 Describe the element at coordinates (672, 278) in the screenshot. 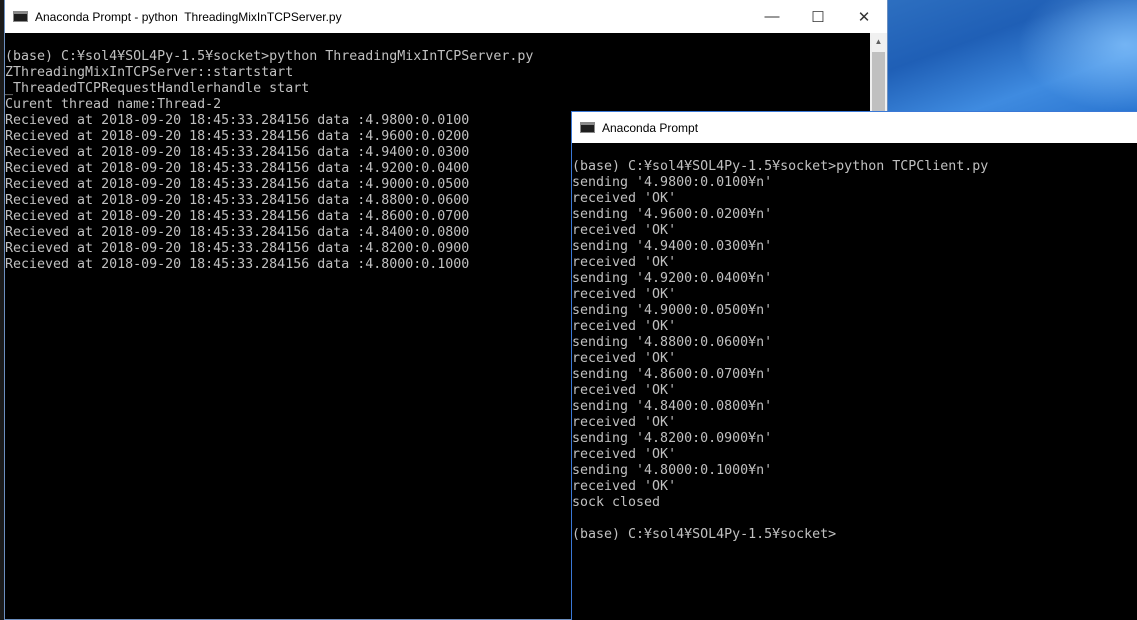

I see `console-line: sending '4.9200:0.0400¥n'` at that location.